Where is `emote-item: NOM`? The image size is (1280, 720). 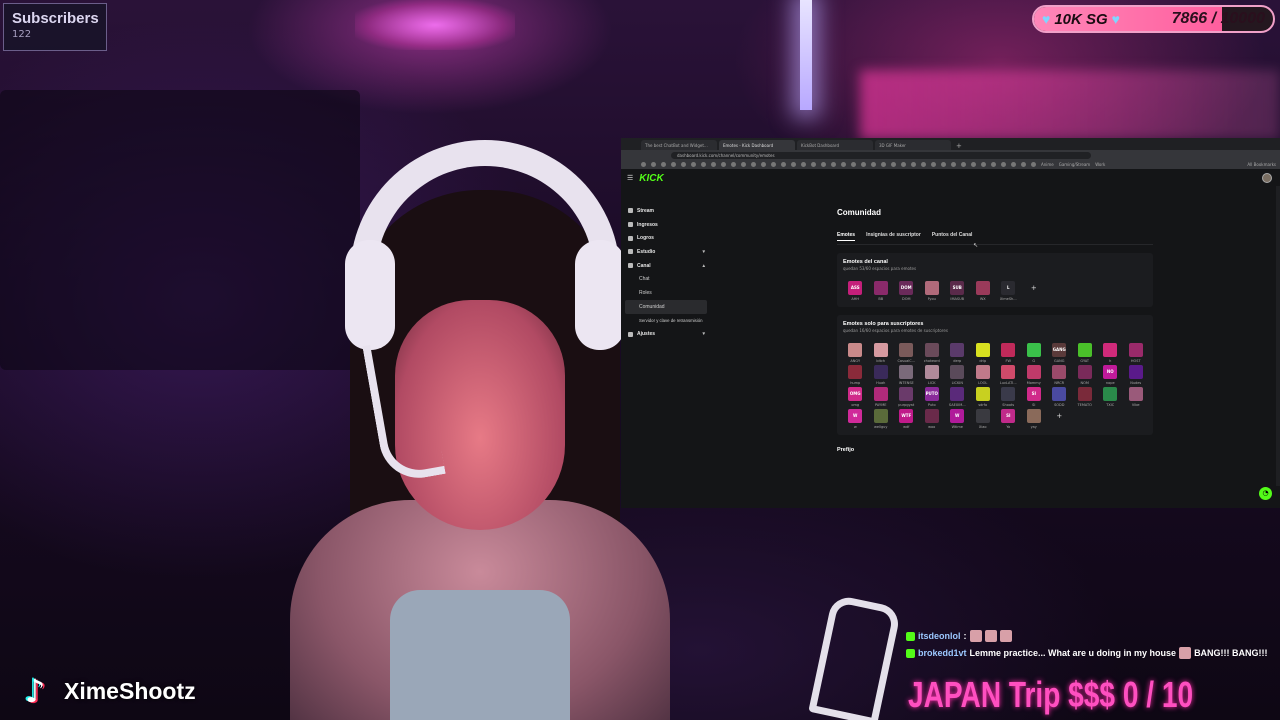 emote-item: NOM is located at coordinates (1085, 375).